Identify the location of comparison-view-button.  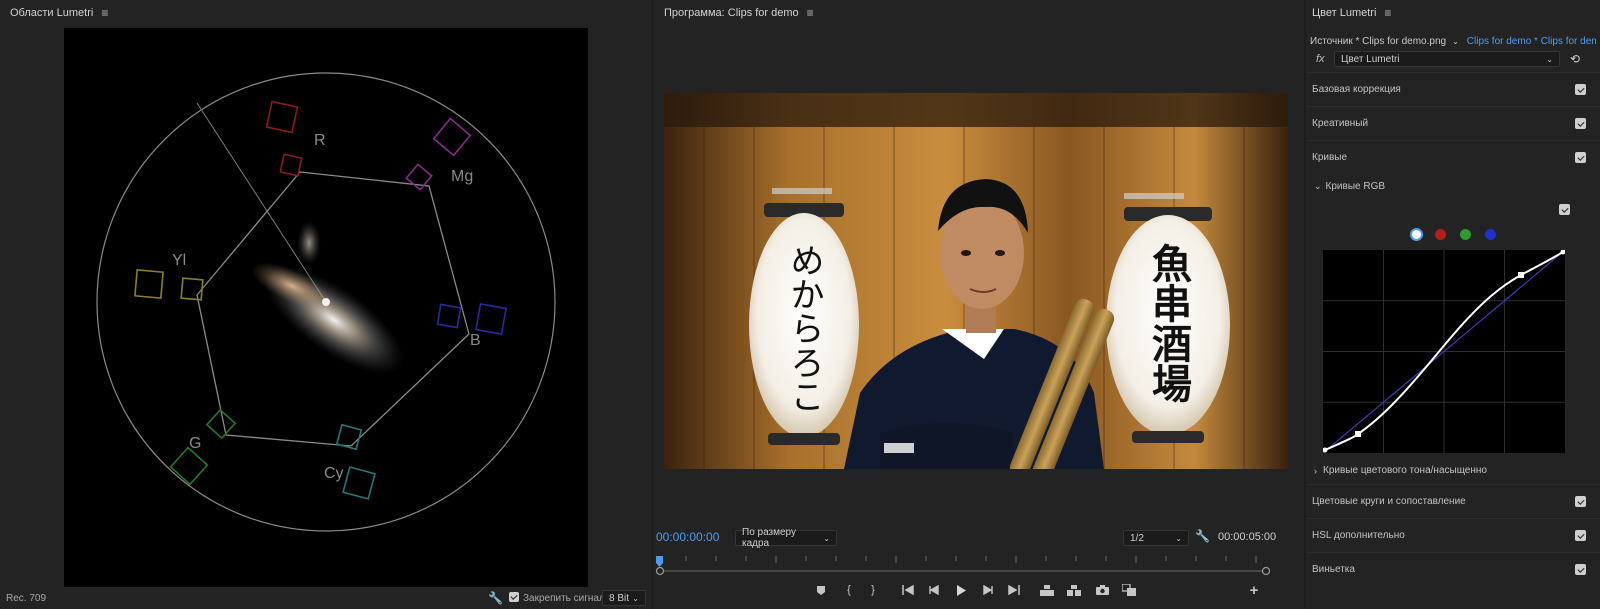
(1129, 590).